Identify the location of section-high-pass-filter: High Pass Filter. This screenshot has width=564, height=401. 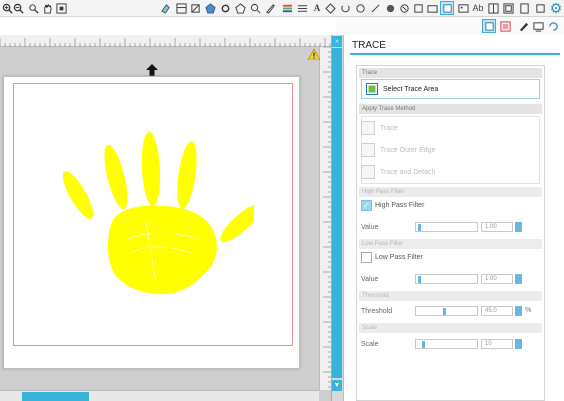
(450, 192).